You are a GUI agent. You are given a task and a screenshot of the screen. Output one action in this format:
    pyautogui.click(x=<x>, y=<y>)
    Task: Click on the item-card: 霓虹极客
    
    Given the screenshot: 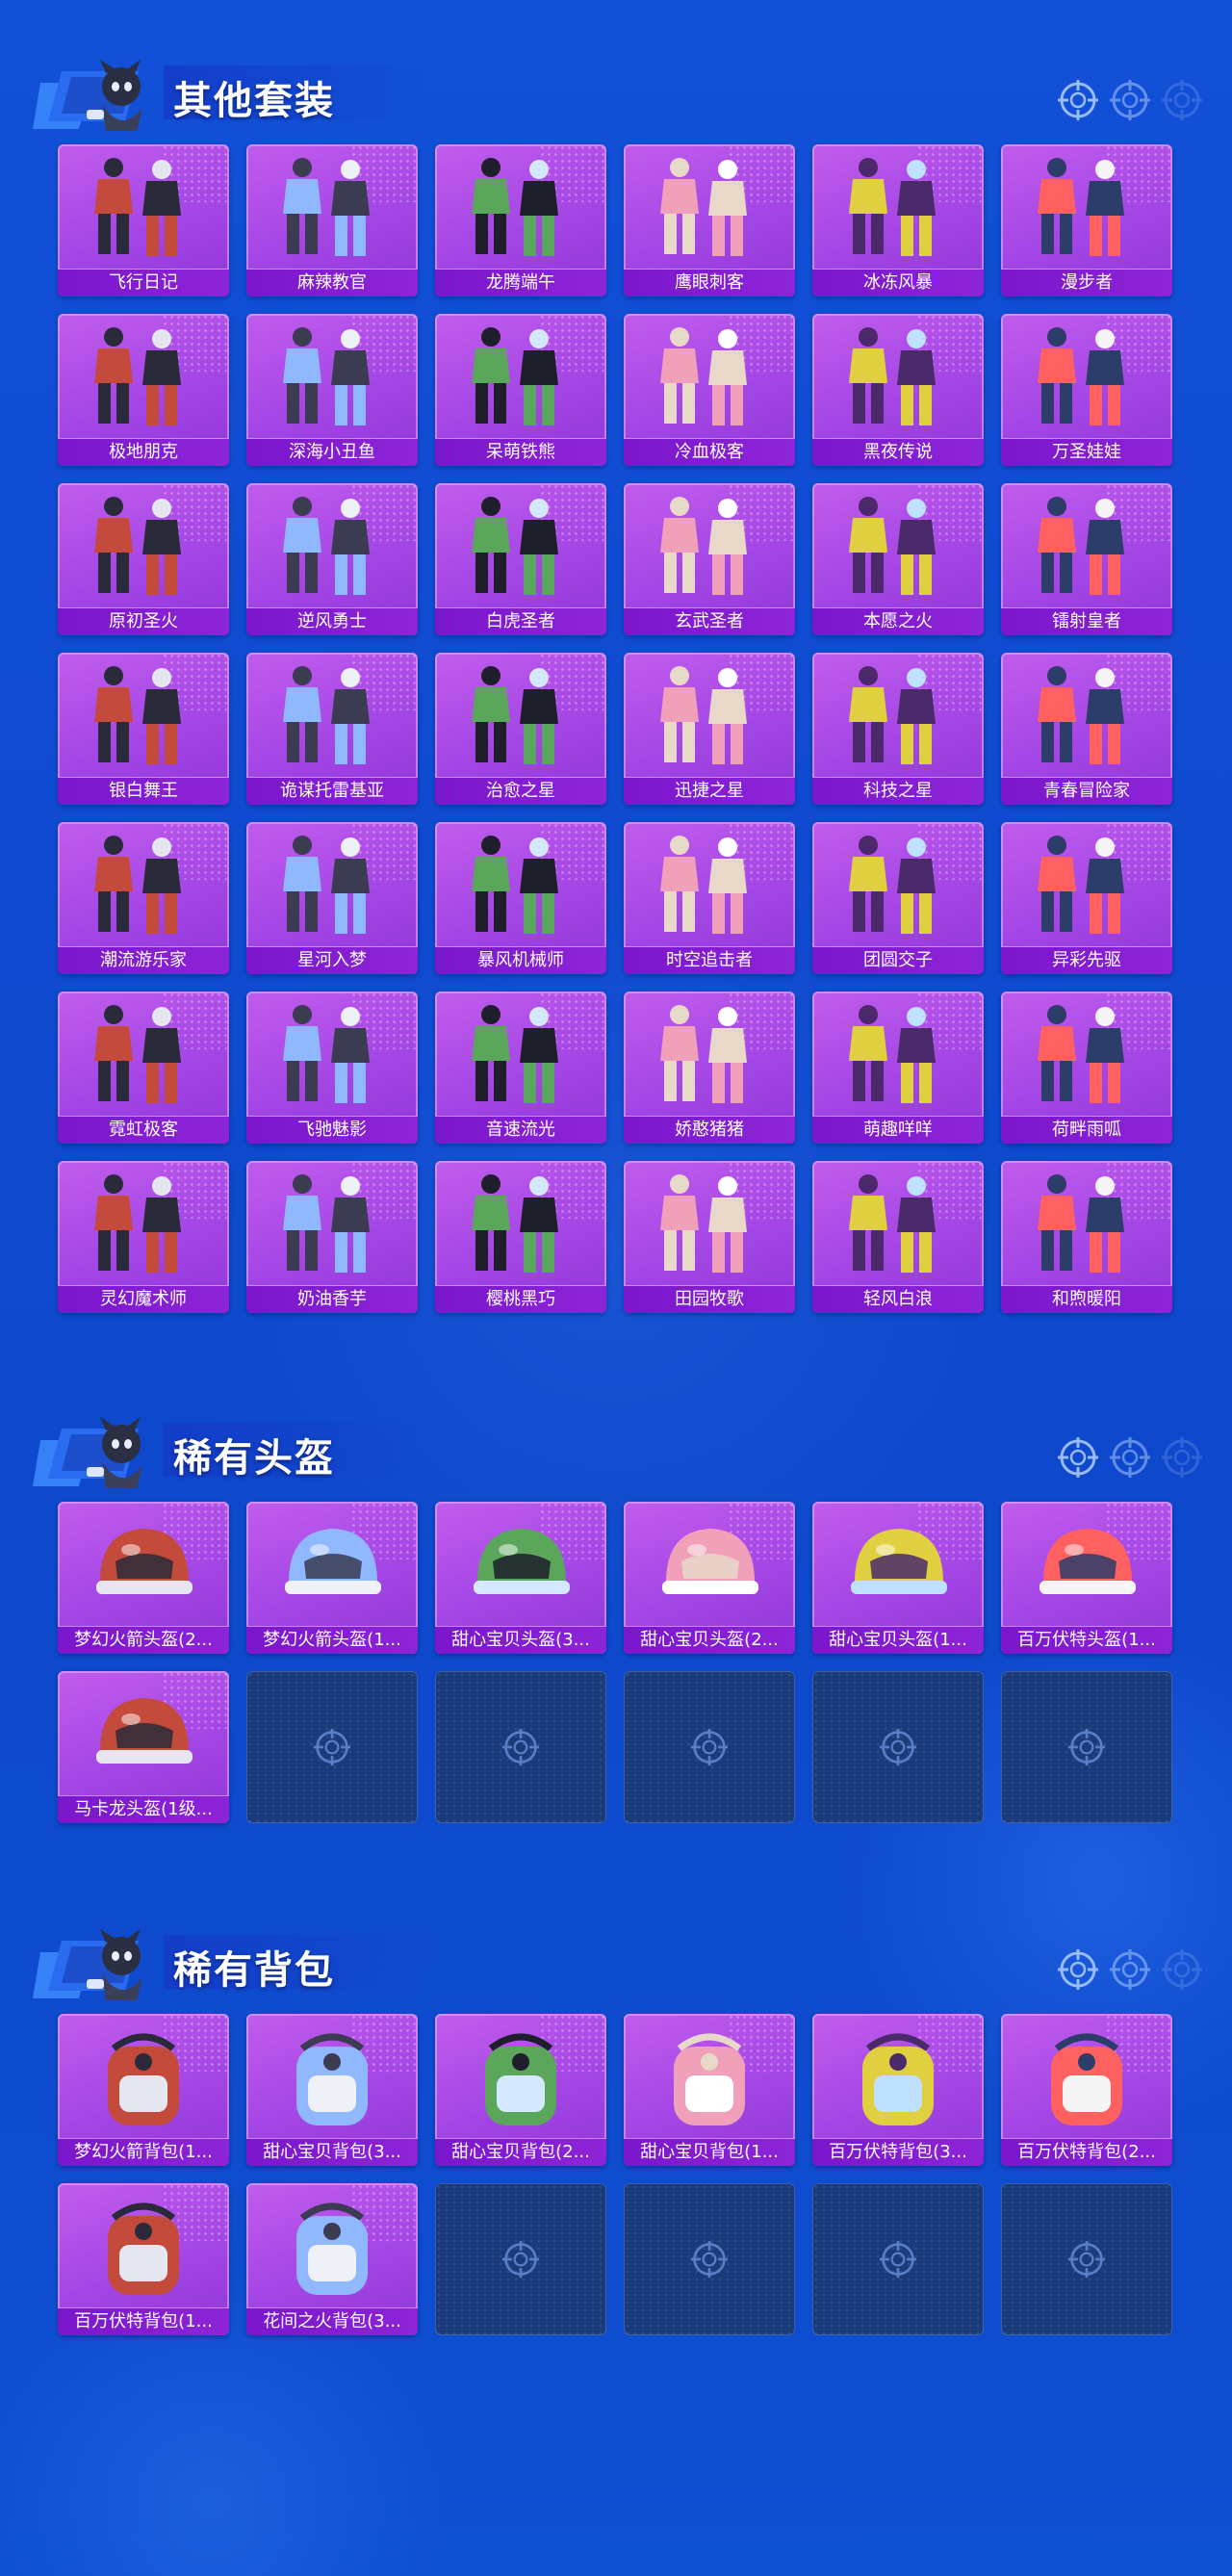 What is the action you would take?
    pyautogui.click(x=143, y=1068)
    